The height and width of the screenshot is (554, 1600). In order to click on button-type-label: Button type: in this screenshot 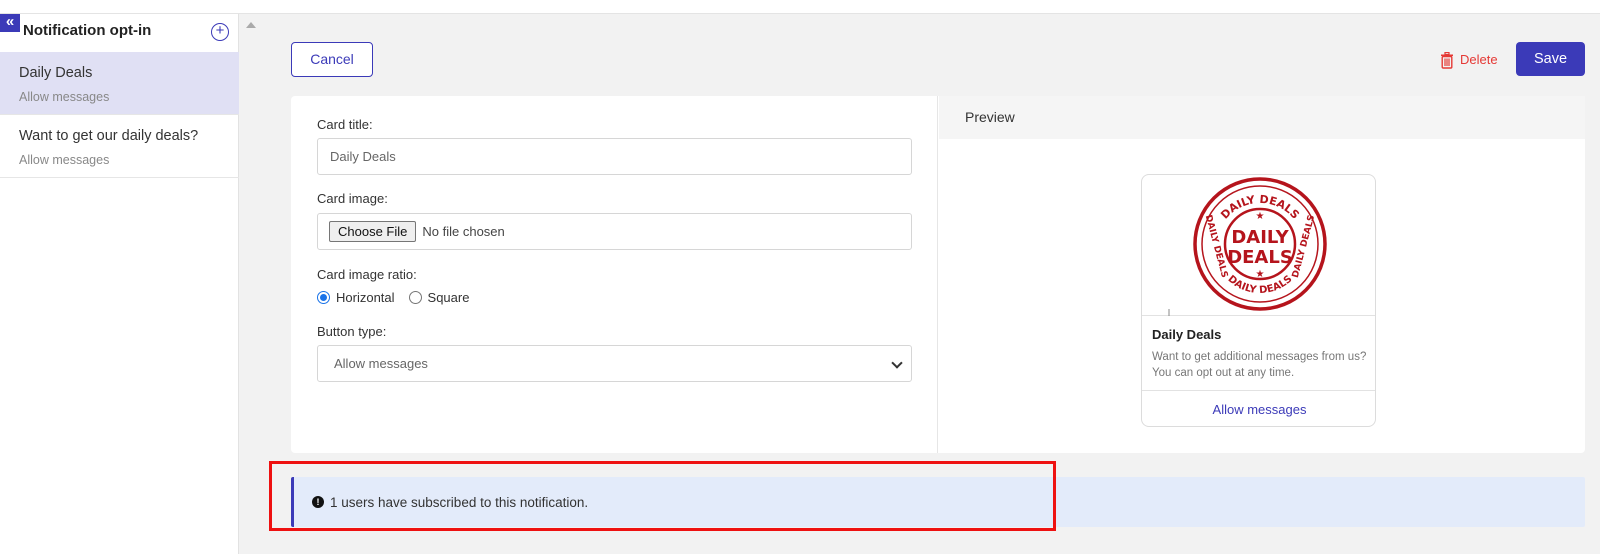, I will do `click(352, 331)`.